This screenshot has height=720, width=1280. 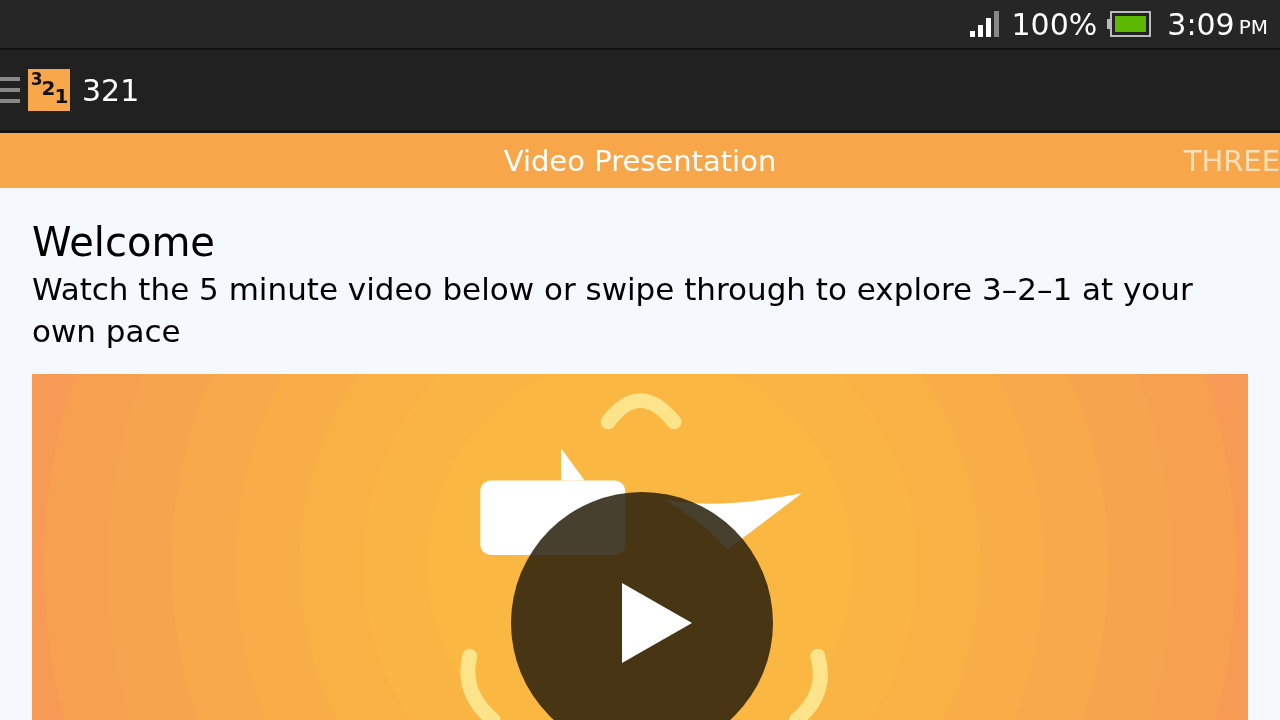 What do you see at coordinates (985, 24) in the screenshot?
I see `signal-icon` at bounding box center [985, 24].